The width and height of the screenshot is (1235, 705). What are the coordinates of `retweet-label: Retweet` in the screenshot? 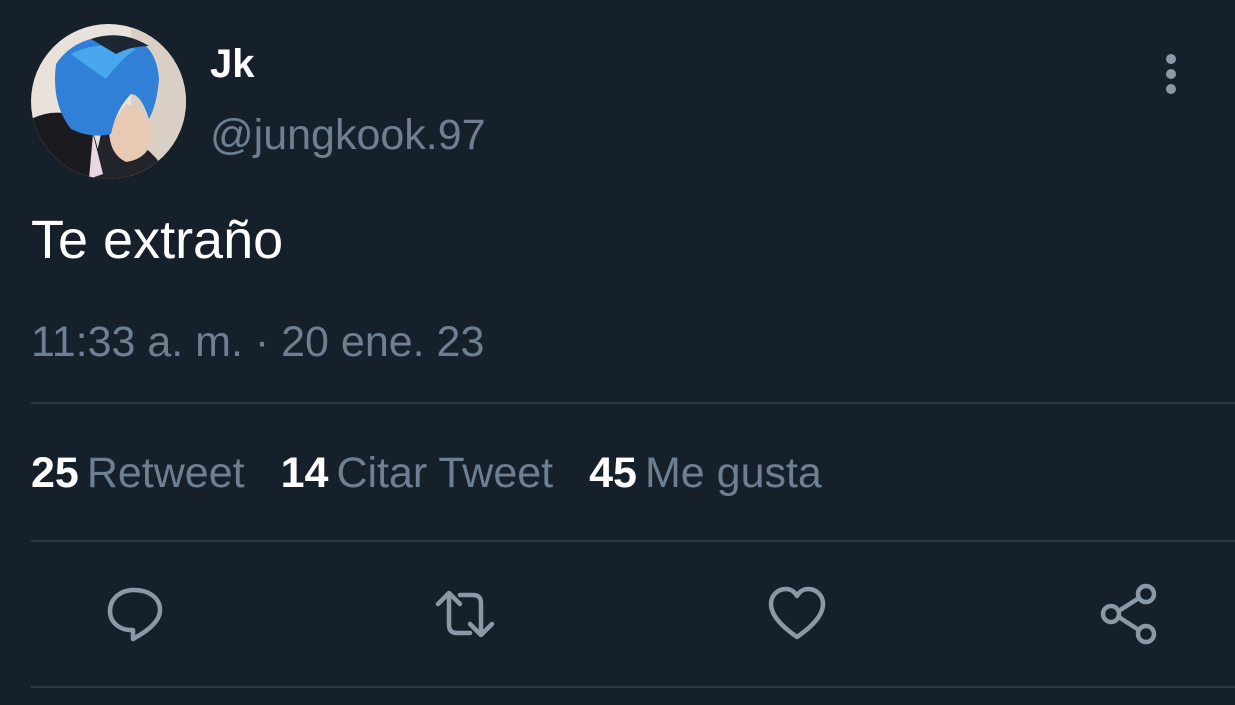 It's located at (165, 473).